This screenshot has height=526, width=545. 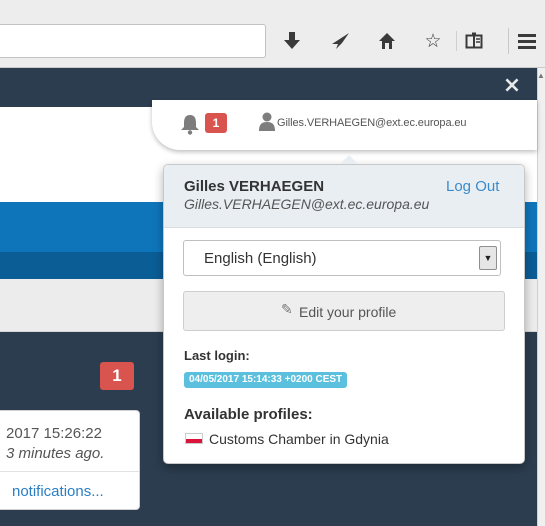 I want to click on download-icon, so click(x=292, y=41).